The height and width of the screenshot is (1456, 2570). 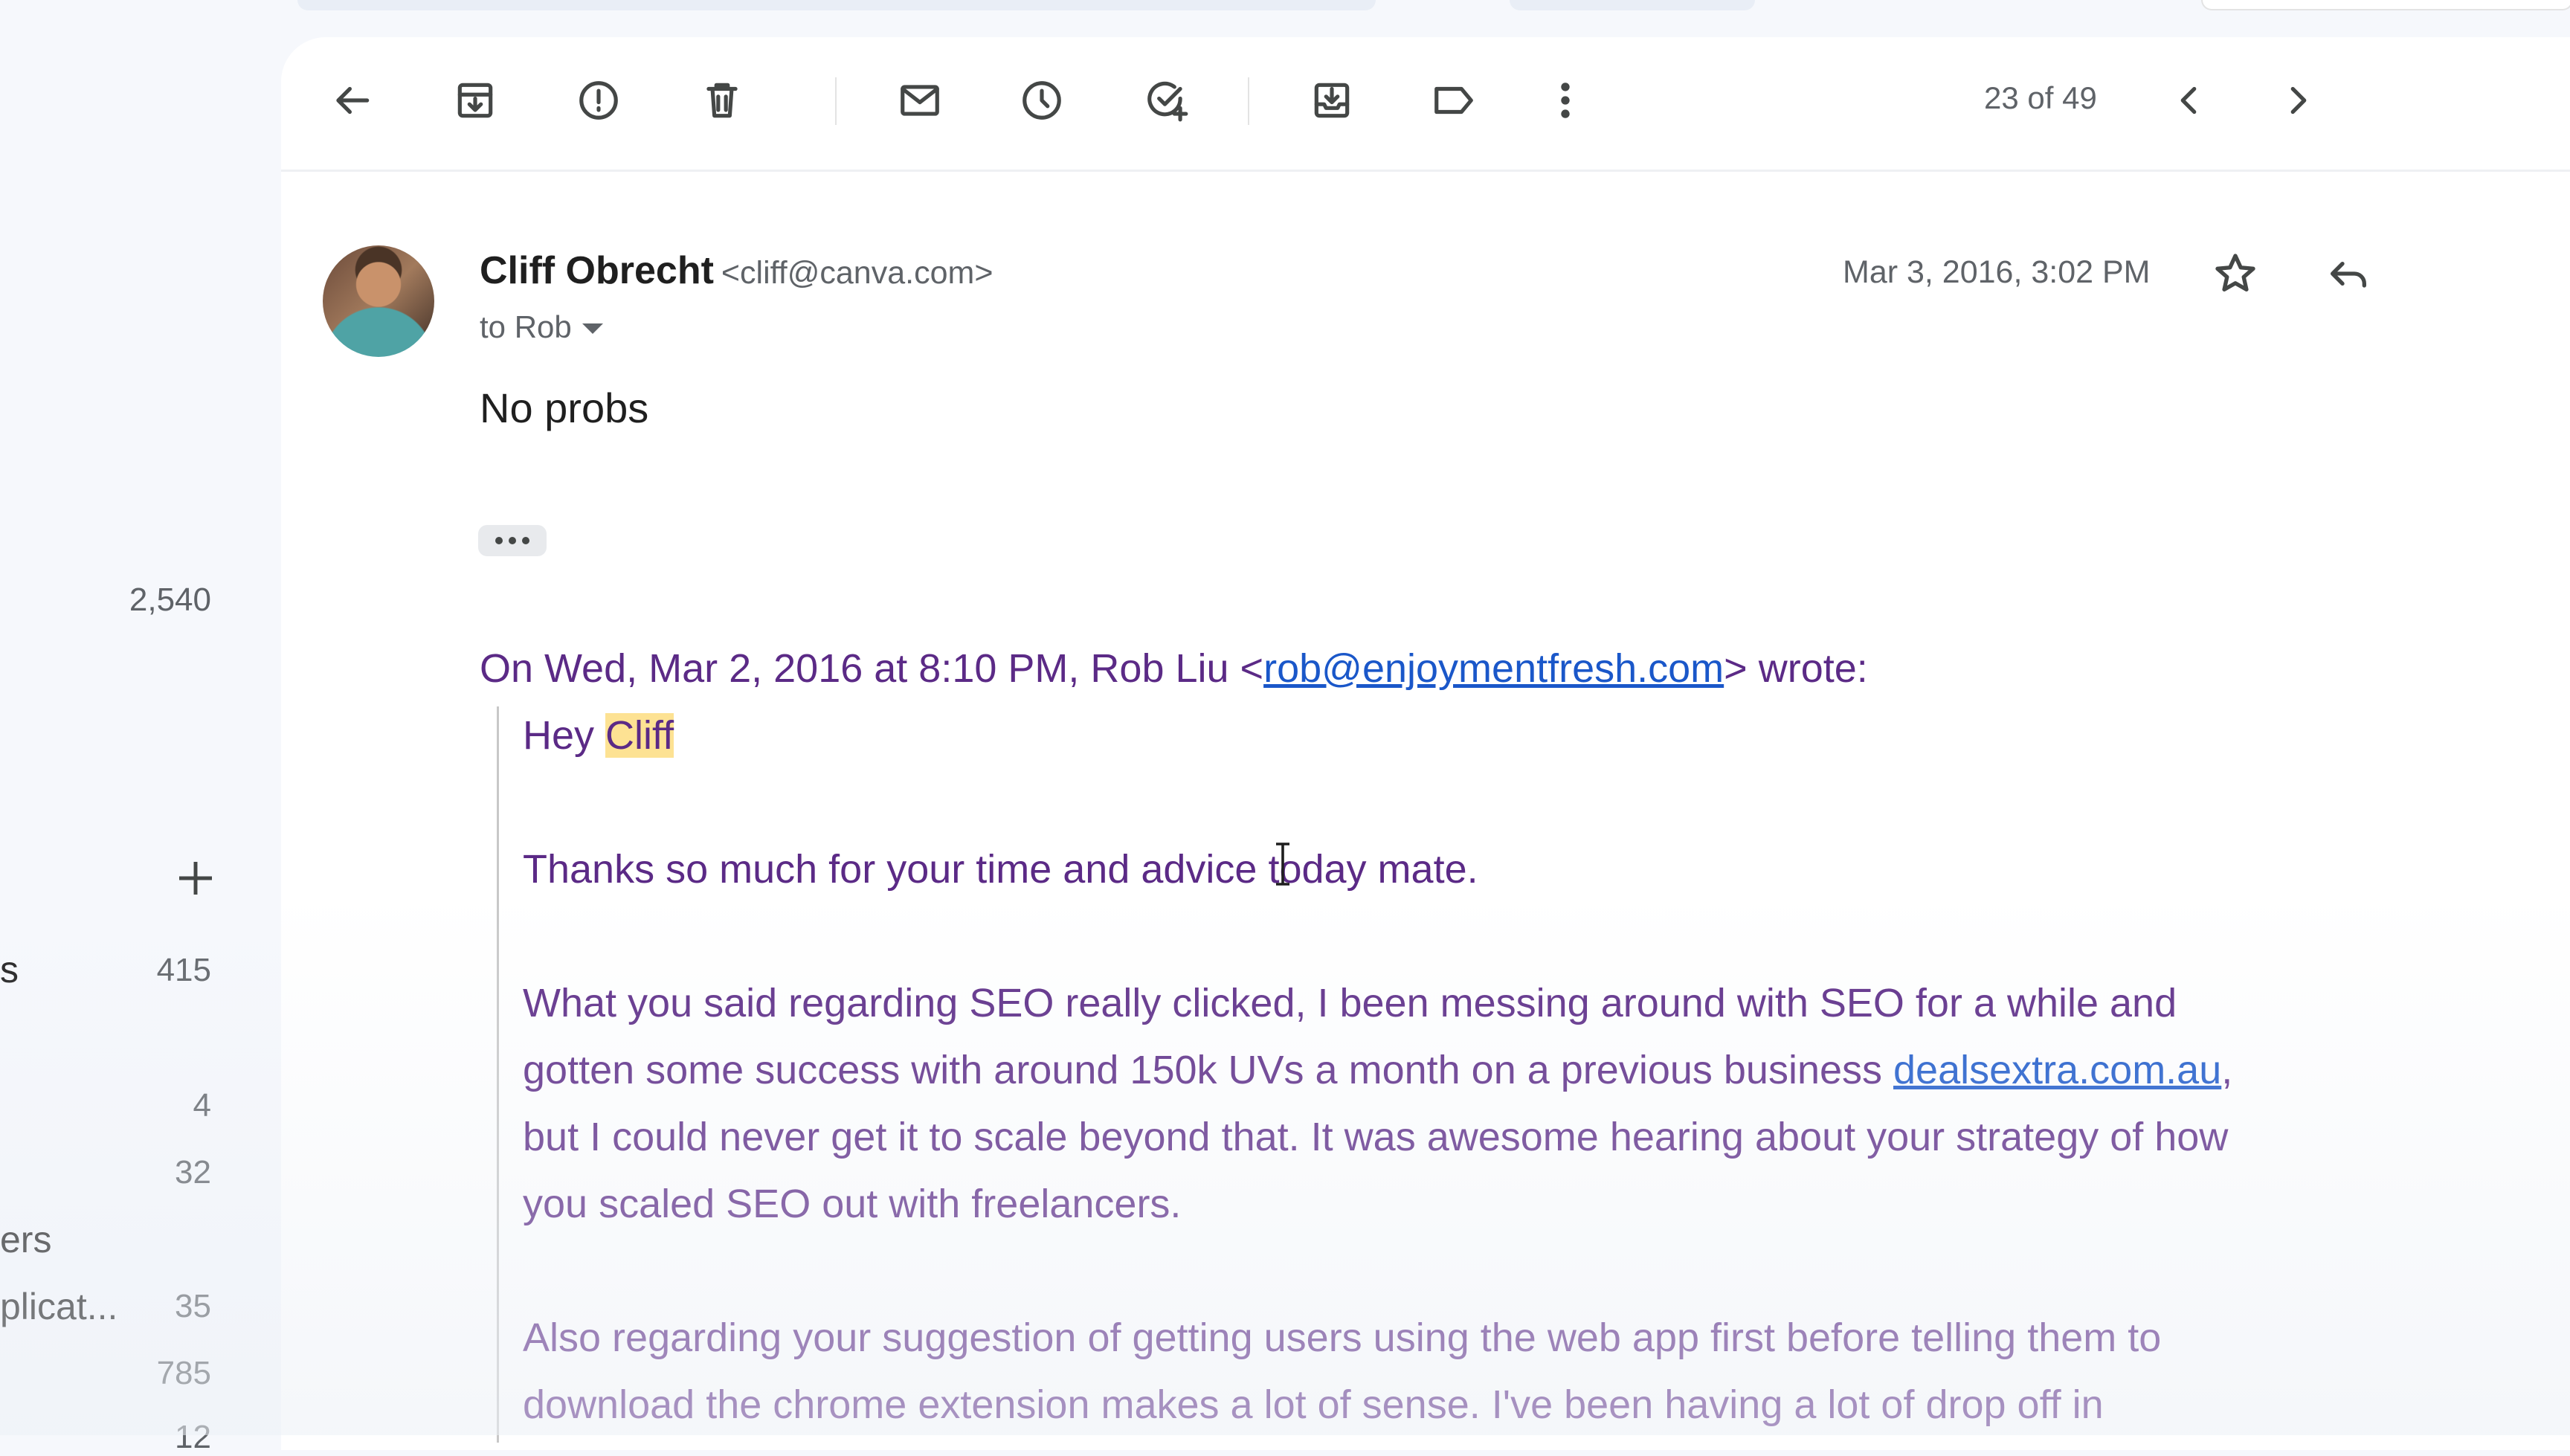 I want to click on add-task-button, so click(x=1167, y=100).